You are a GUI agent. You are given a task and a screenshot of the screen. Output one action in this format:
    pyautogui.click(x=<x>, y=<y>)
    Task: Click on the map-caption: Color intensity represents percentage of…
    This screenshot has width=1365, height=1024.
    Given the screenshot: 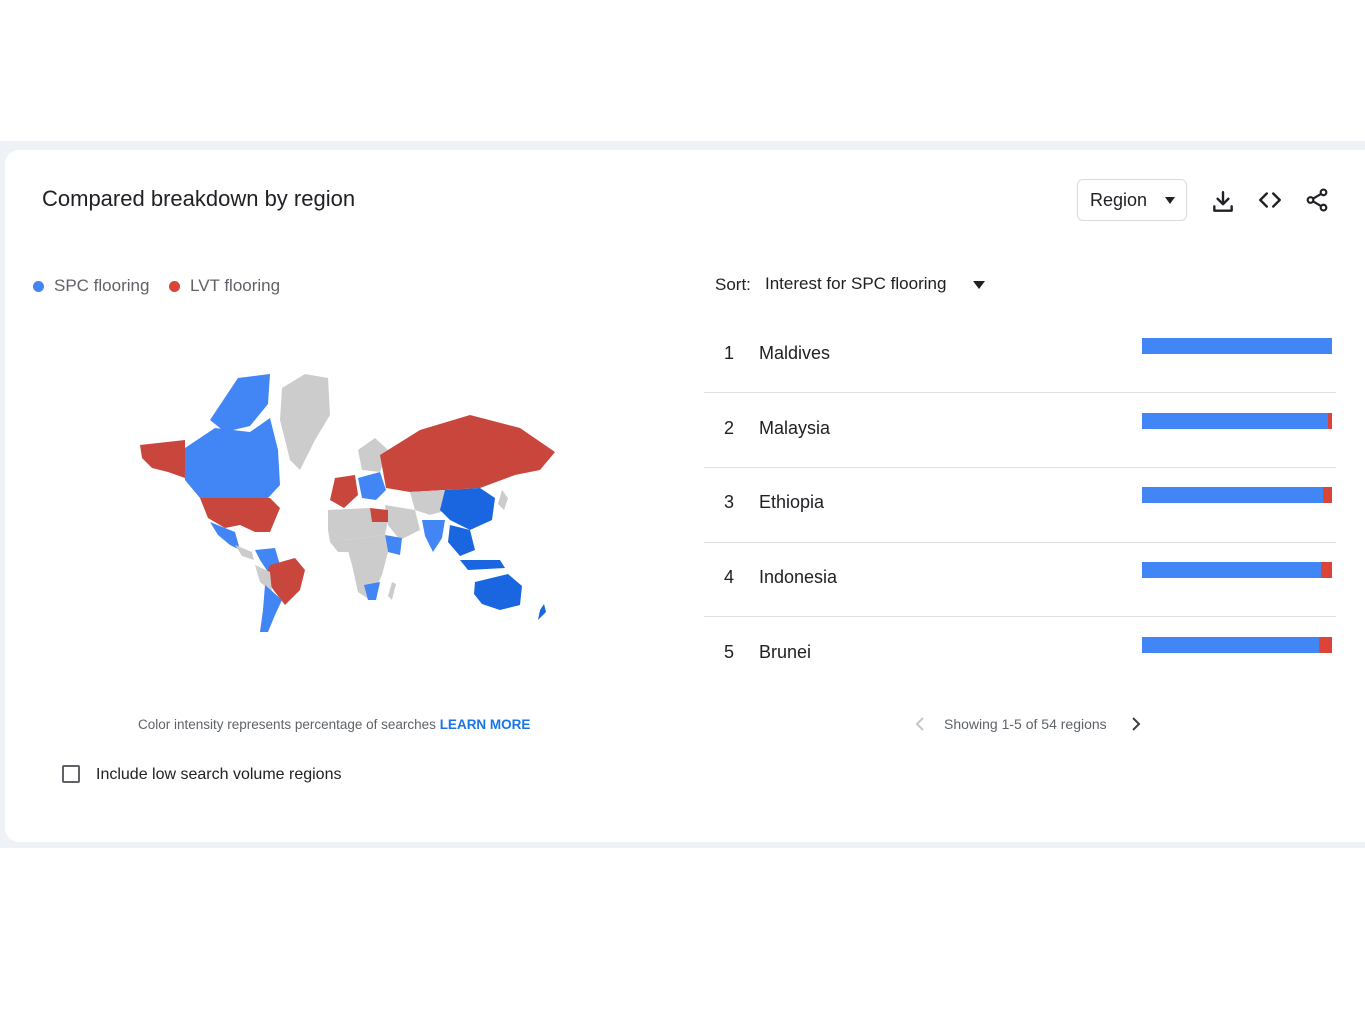 What is the action you would take?
    pyautogui.click(x=334, y=724)
    